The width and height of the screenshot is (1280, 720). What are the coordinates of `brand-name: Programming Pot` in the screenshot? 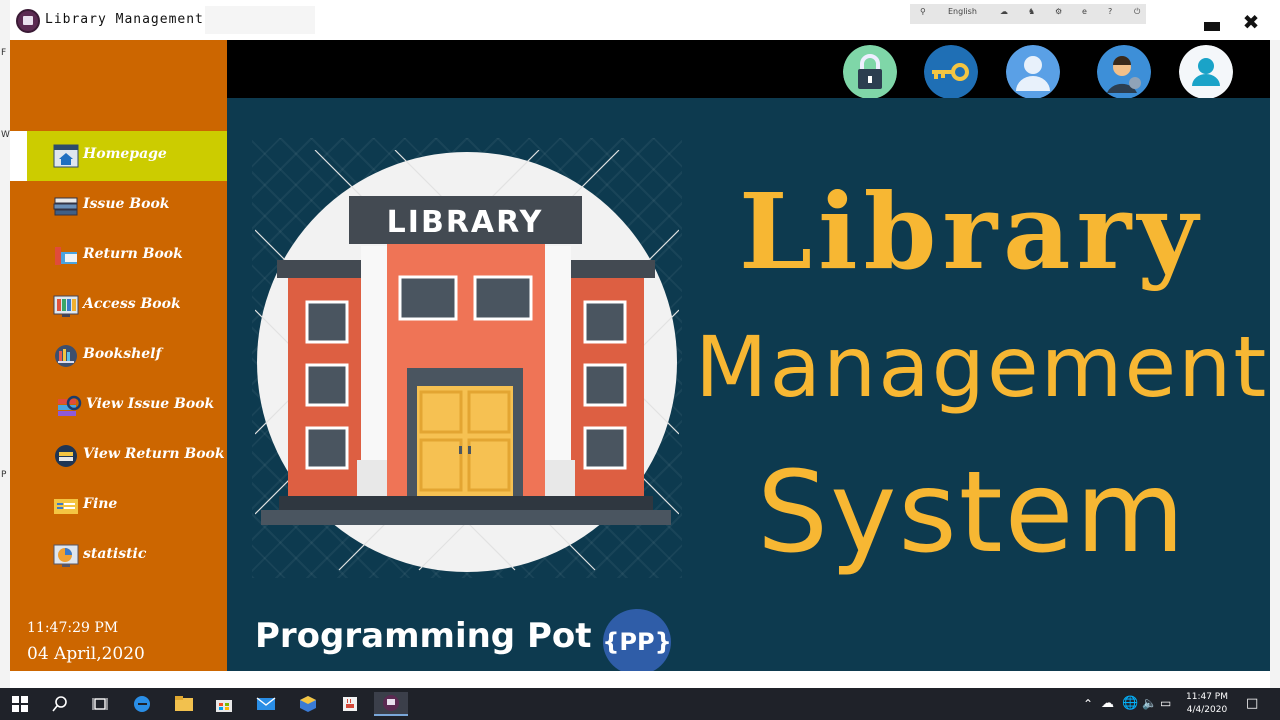 It's located at (423, 636).